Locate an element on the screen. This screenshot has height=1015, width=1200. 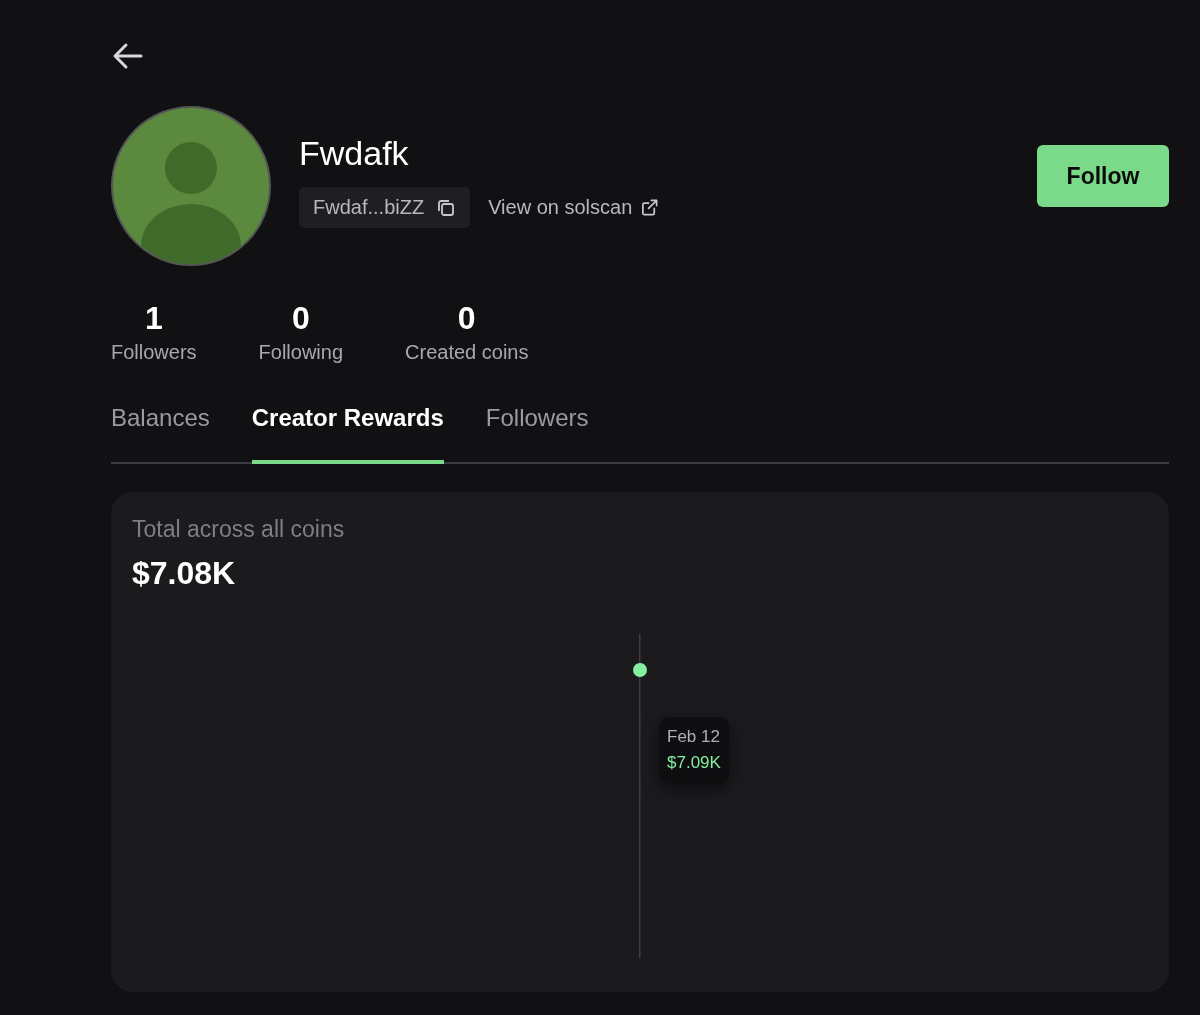
follow-button: Follow is located at coordinates (1103, 176).